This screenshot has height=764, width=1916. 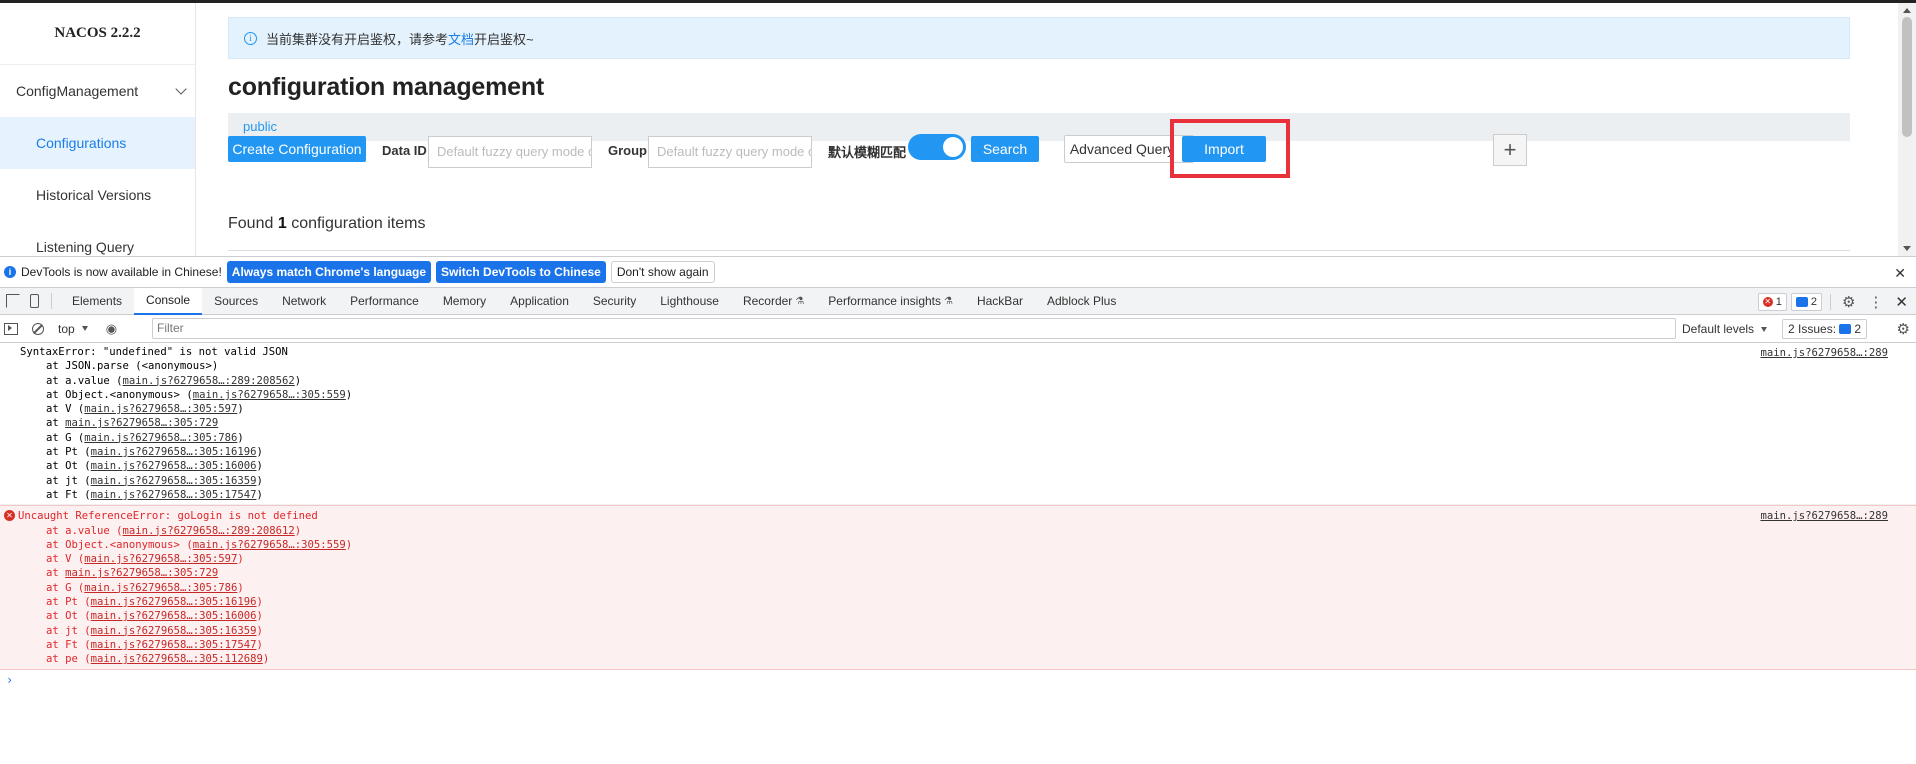 What do you see at coordinates (1725, 329) in the screenshot?
I see `log-levels-dropdown: Default levels` at bounding box center [1725, 329].